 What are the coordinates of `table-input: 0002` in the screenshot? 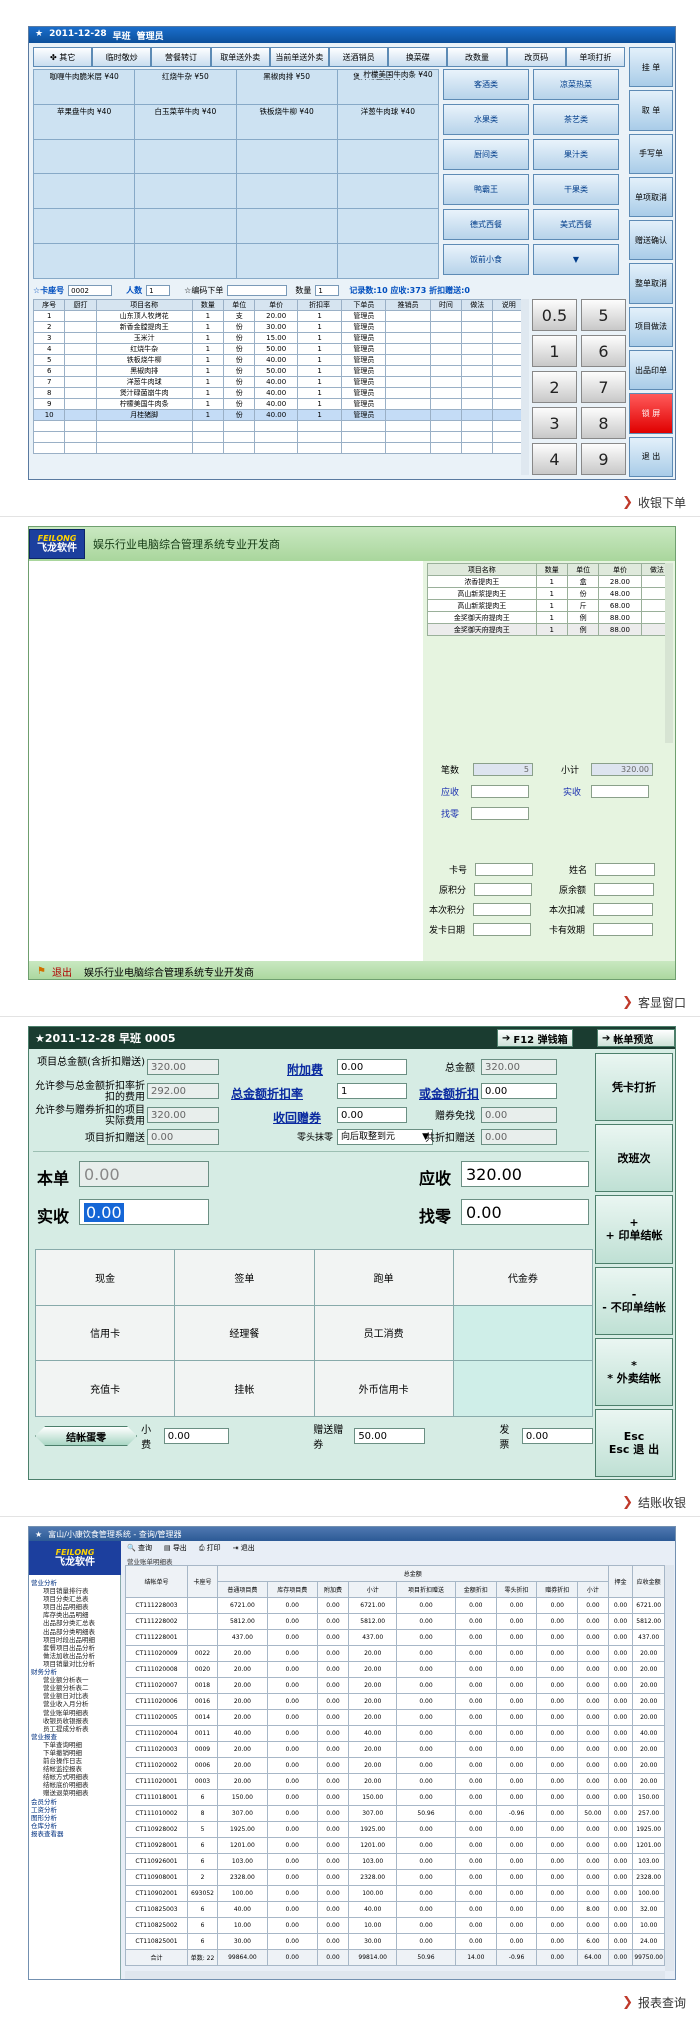 It's located at (90, 290).